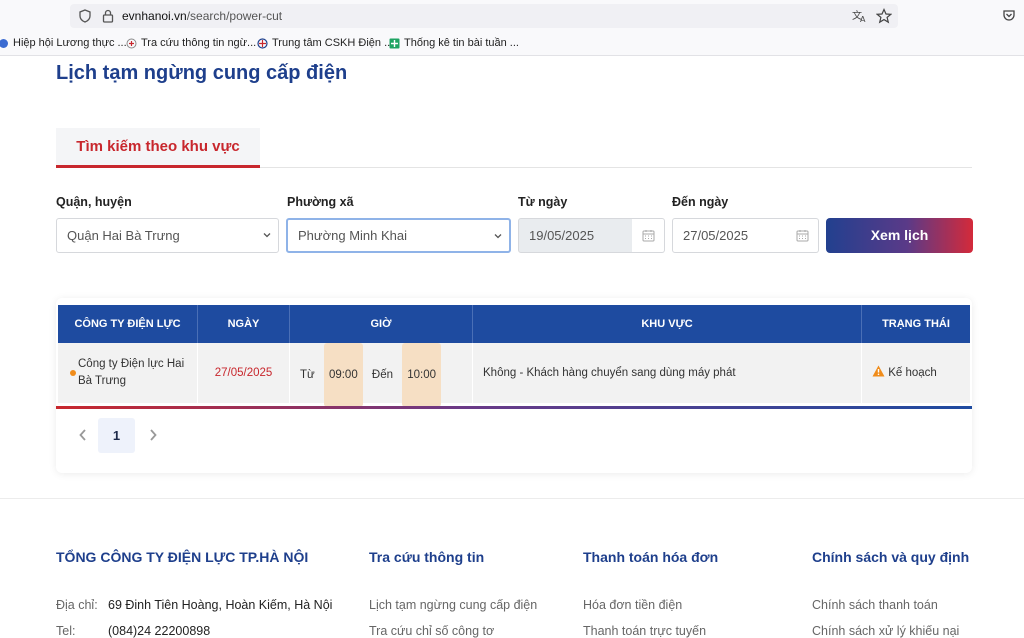 Image resolution: width=1024 pixels, height=638 pixels. I want to click on translate-icon: 文A, so click(860, 16).